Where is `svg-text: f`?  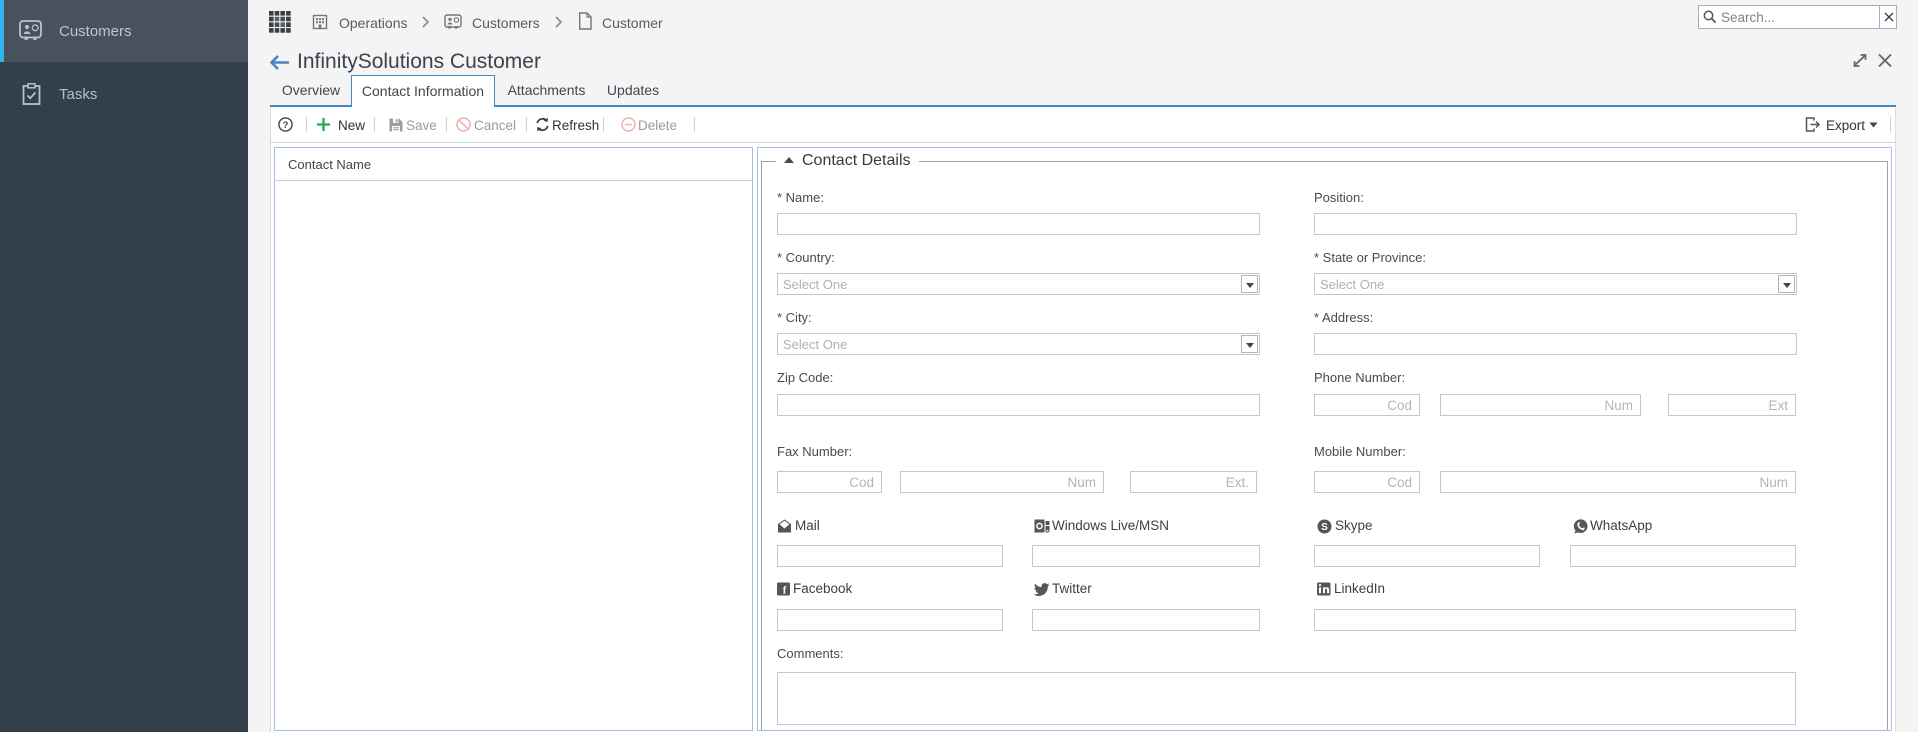 svg-text: f is located at coordinates (785, 590).